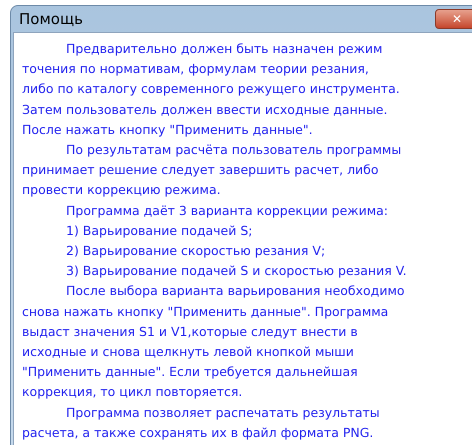  I want to click on help-text-line: Программа позволяет распечатать результаты, so click(223, 413).